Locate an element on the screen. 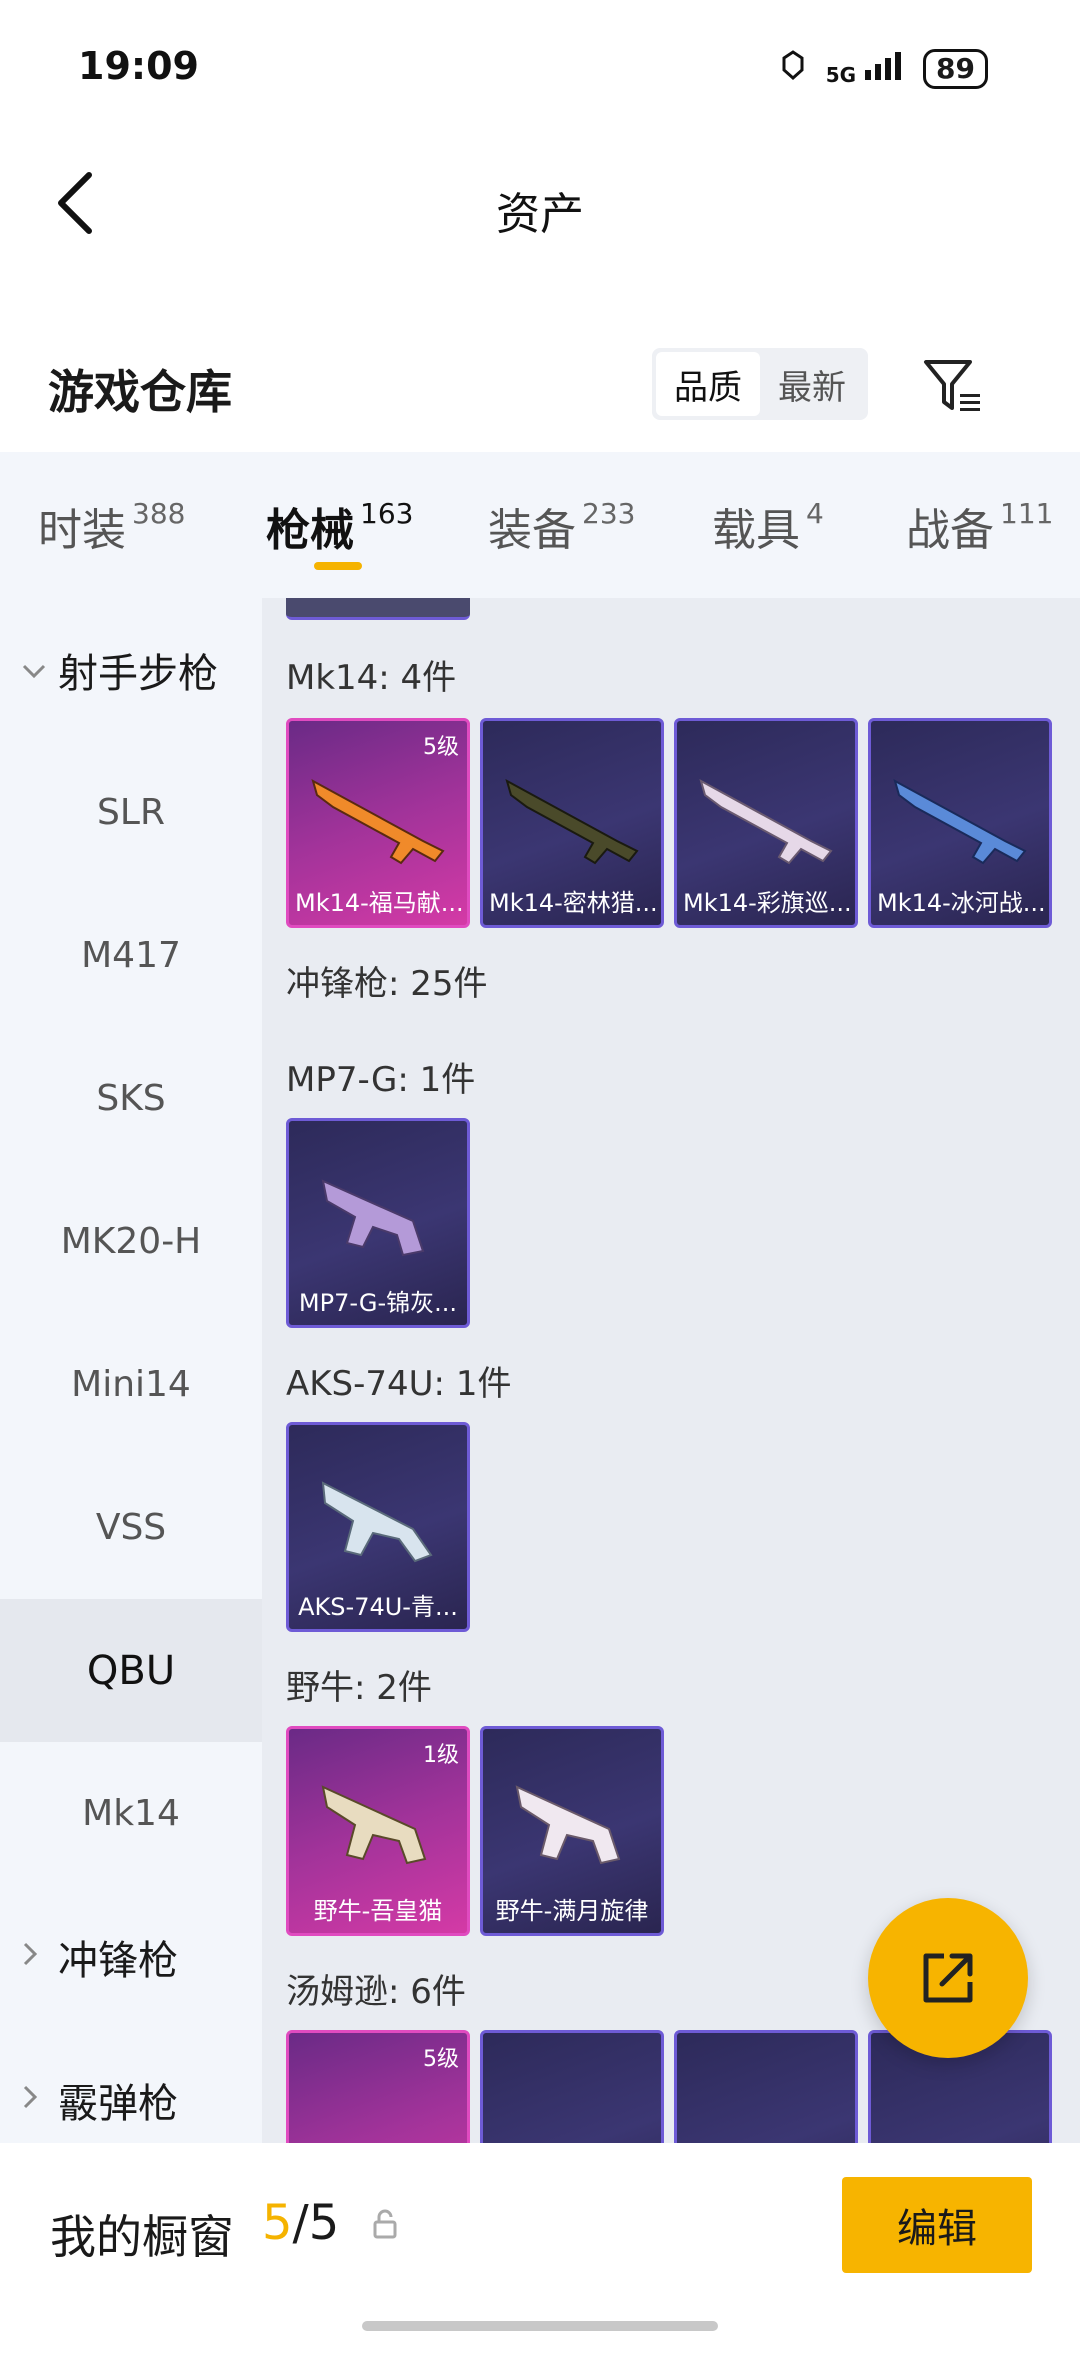 The height and width of the screenshot is (2354, 1080). partial-card-qbu is located at coordinates (378, 609).